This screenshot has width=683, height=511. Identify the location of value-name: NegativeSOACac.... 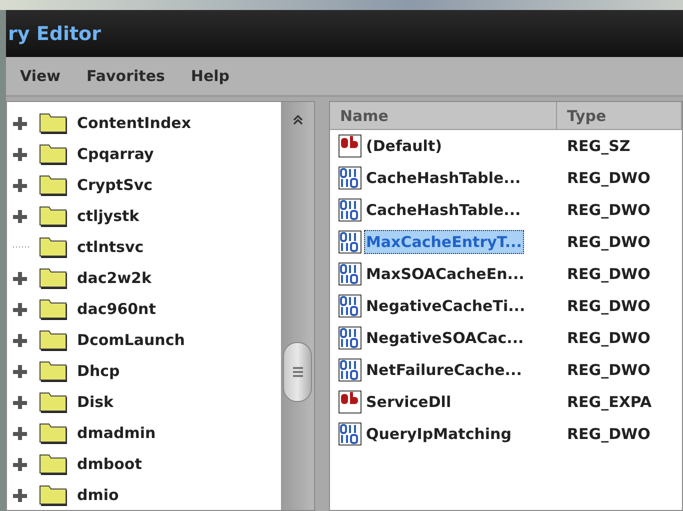
(445, 338).